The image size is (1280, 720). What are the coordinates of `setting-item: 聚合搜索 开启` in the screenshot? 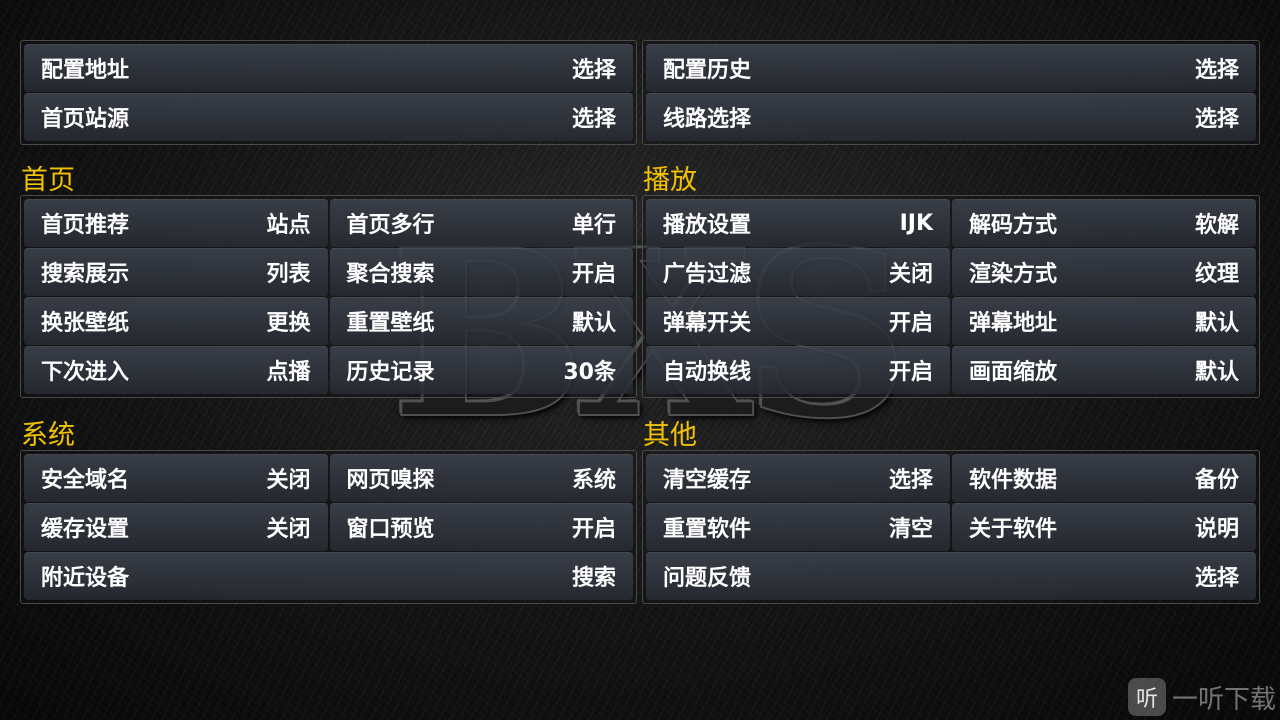 It's located at (481, 272).